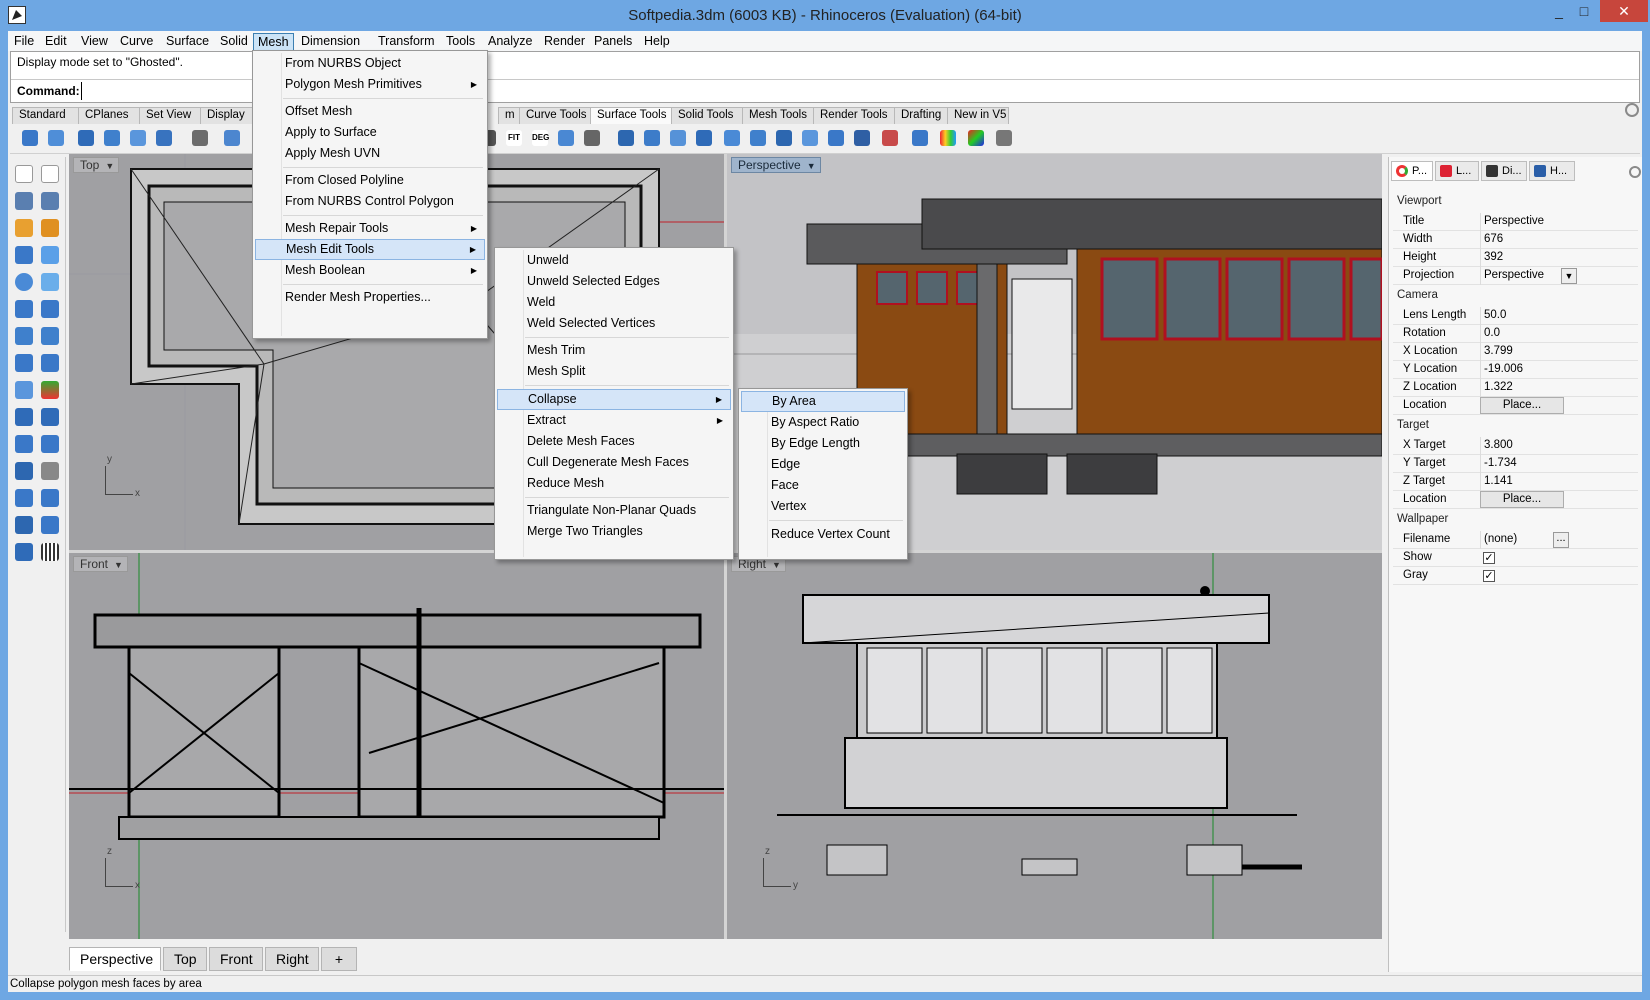 Image resolution: width=1650 pixels, height=1000 pixels. I want to click on tab-partial: m, so click(509, 115).